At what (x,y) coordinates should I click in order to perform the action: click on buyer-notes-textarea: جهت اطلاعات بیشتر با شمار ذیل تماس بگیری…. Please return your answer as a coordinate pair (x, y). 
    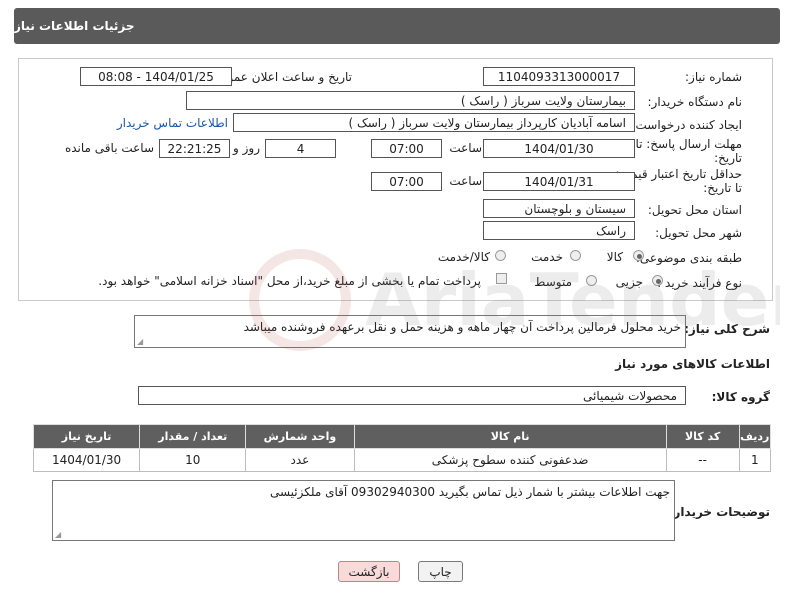
    Looking at the image, I should click on (363, 510).